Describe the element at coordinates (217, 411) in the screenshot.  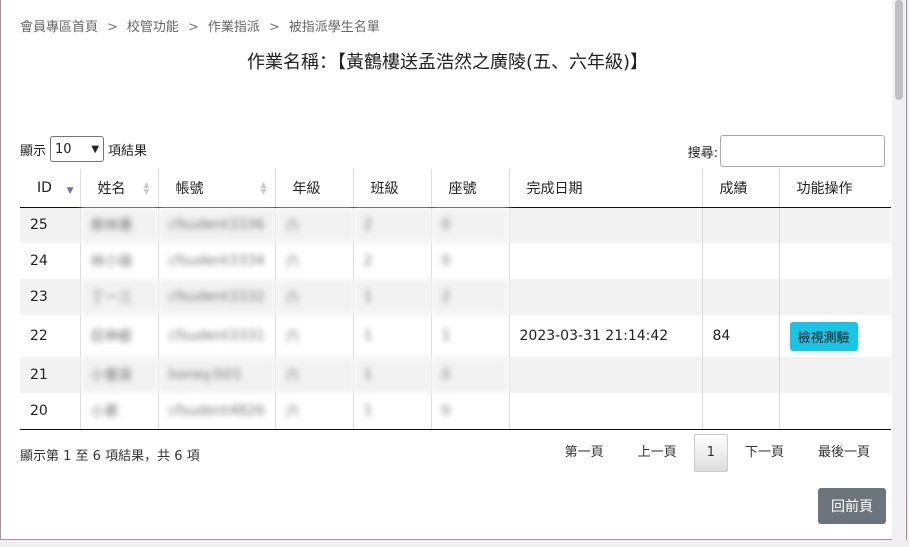
I see `cell-account: cfsudent4826` at that location.